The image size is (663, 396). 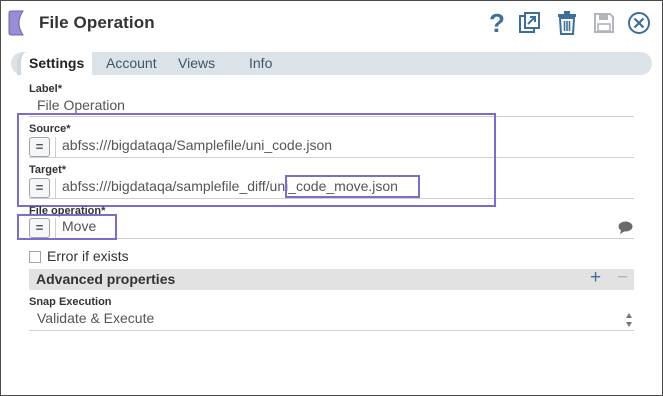 I want to click on remove-property-button: −, so click(x=622, y=278).